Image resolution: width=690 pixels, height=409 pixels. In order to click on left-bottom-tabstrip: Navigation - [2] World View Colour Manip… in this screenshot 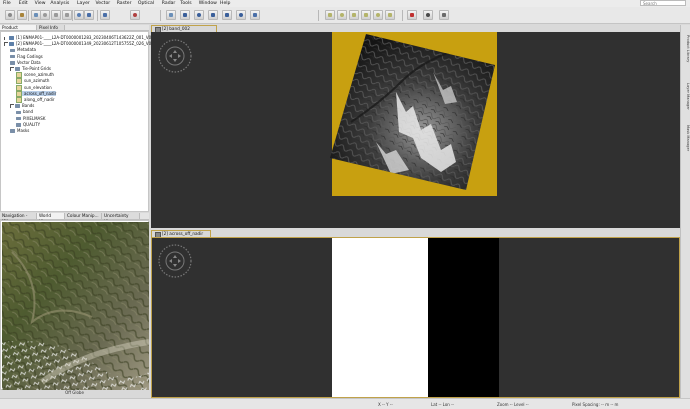, I will do `click(74, 218)`.